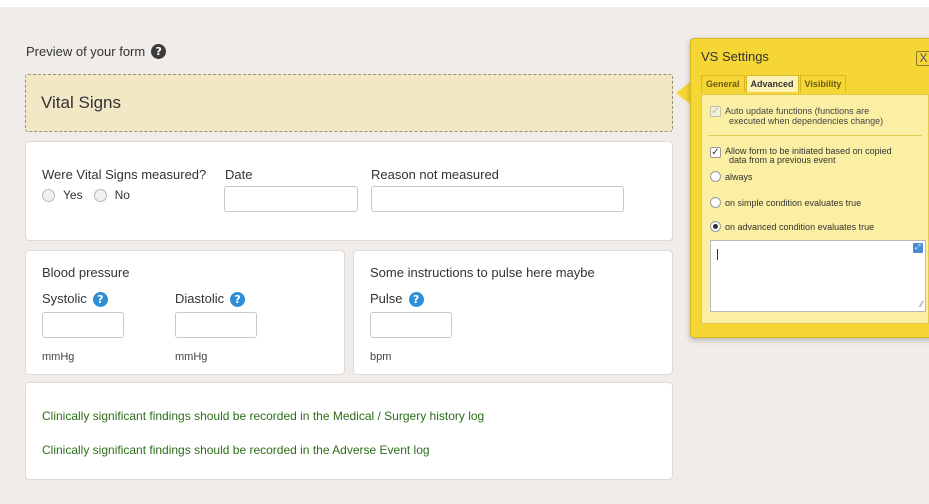 The image size is (929, 504). Describe the element at coordinates (464, 3) in the screenshot. I see `top-strip` at that location.